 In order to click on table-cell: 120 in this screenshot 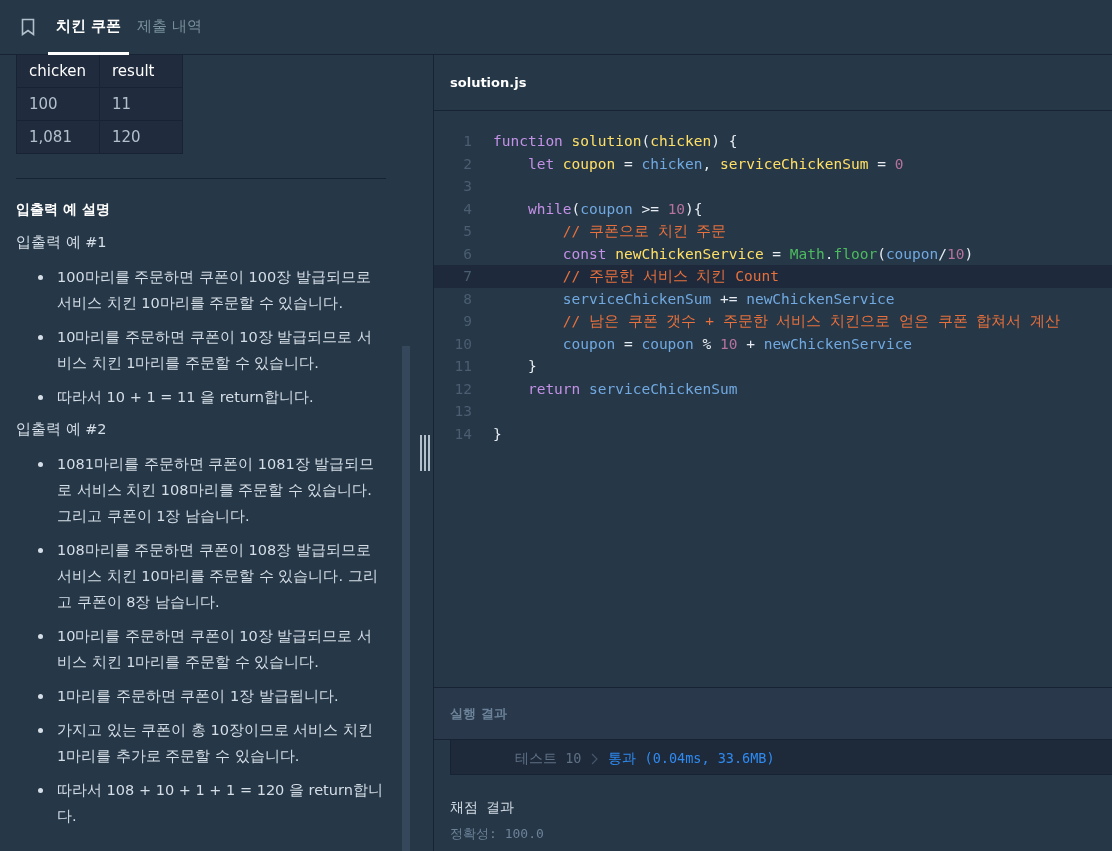, I will do `click(141, 137)`.